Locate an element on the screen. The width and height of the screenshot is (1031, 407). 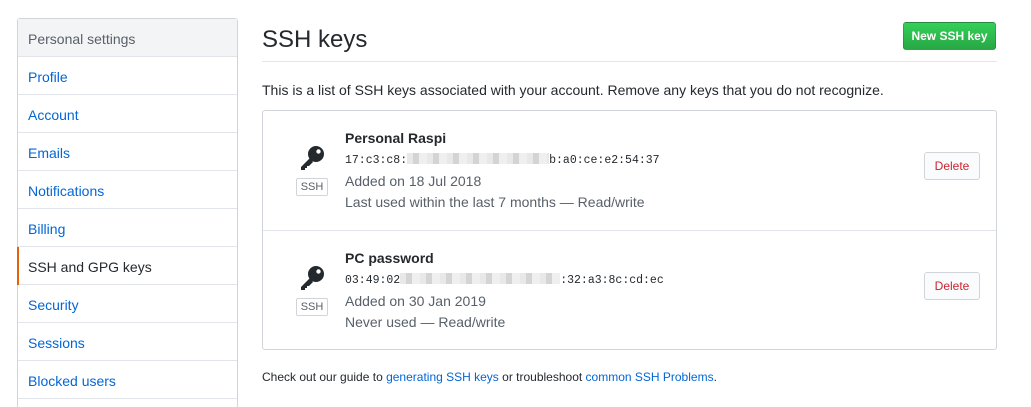
key-title: PC password is located at coordinates (389, 258).